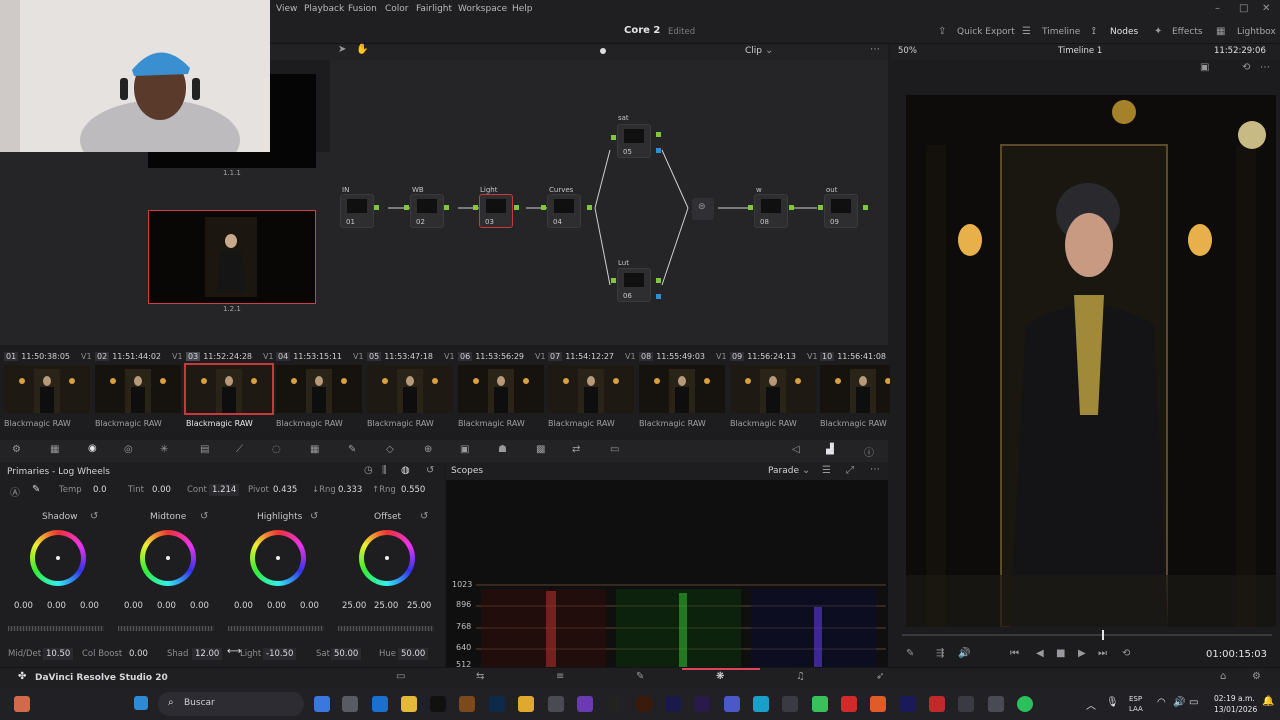  Describe the element at coordinates (753, 51) in the screenshot. I see `node-mode-select: Clip` at that location.